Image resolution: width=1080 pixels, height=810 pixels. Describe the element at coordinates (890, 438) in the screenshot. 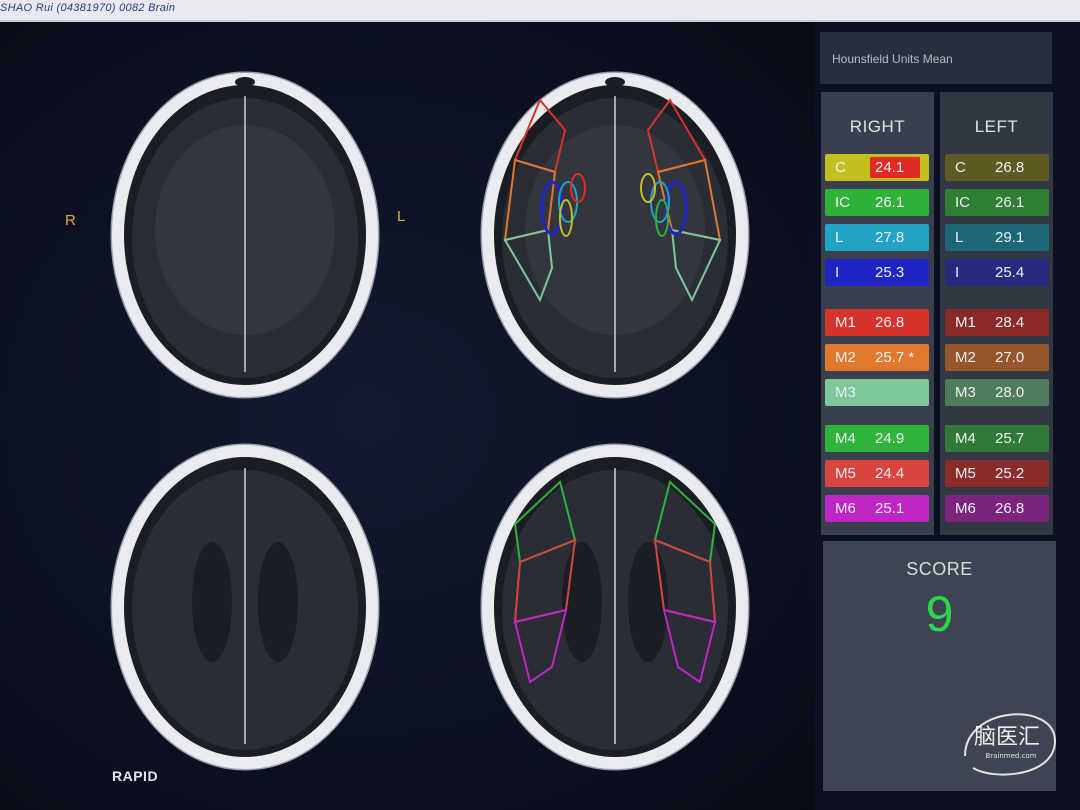

I see `region-value: 24.9` at that location.